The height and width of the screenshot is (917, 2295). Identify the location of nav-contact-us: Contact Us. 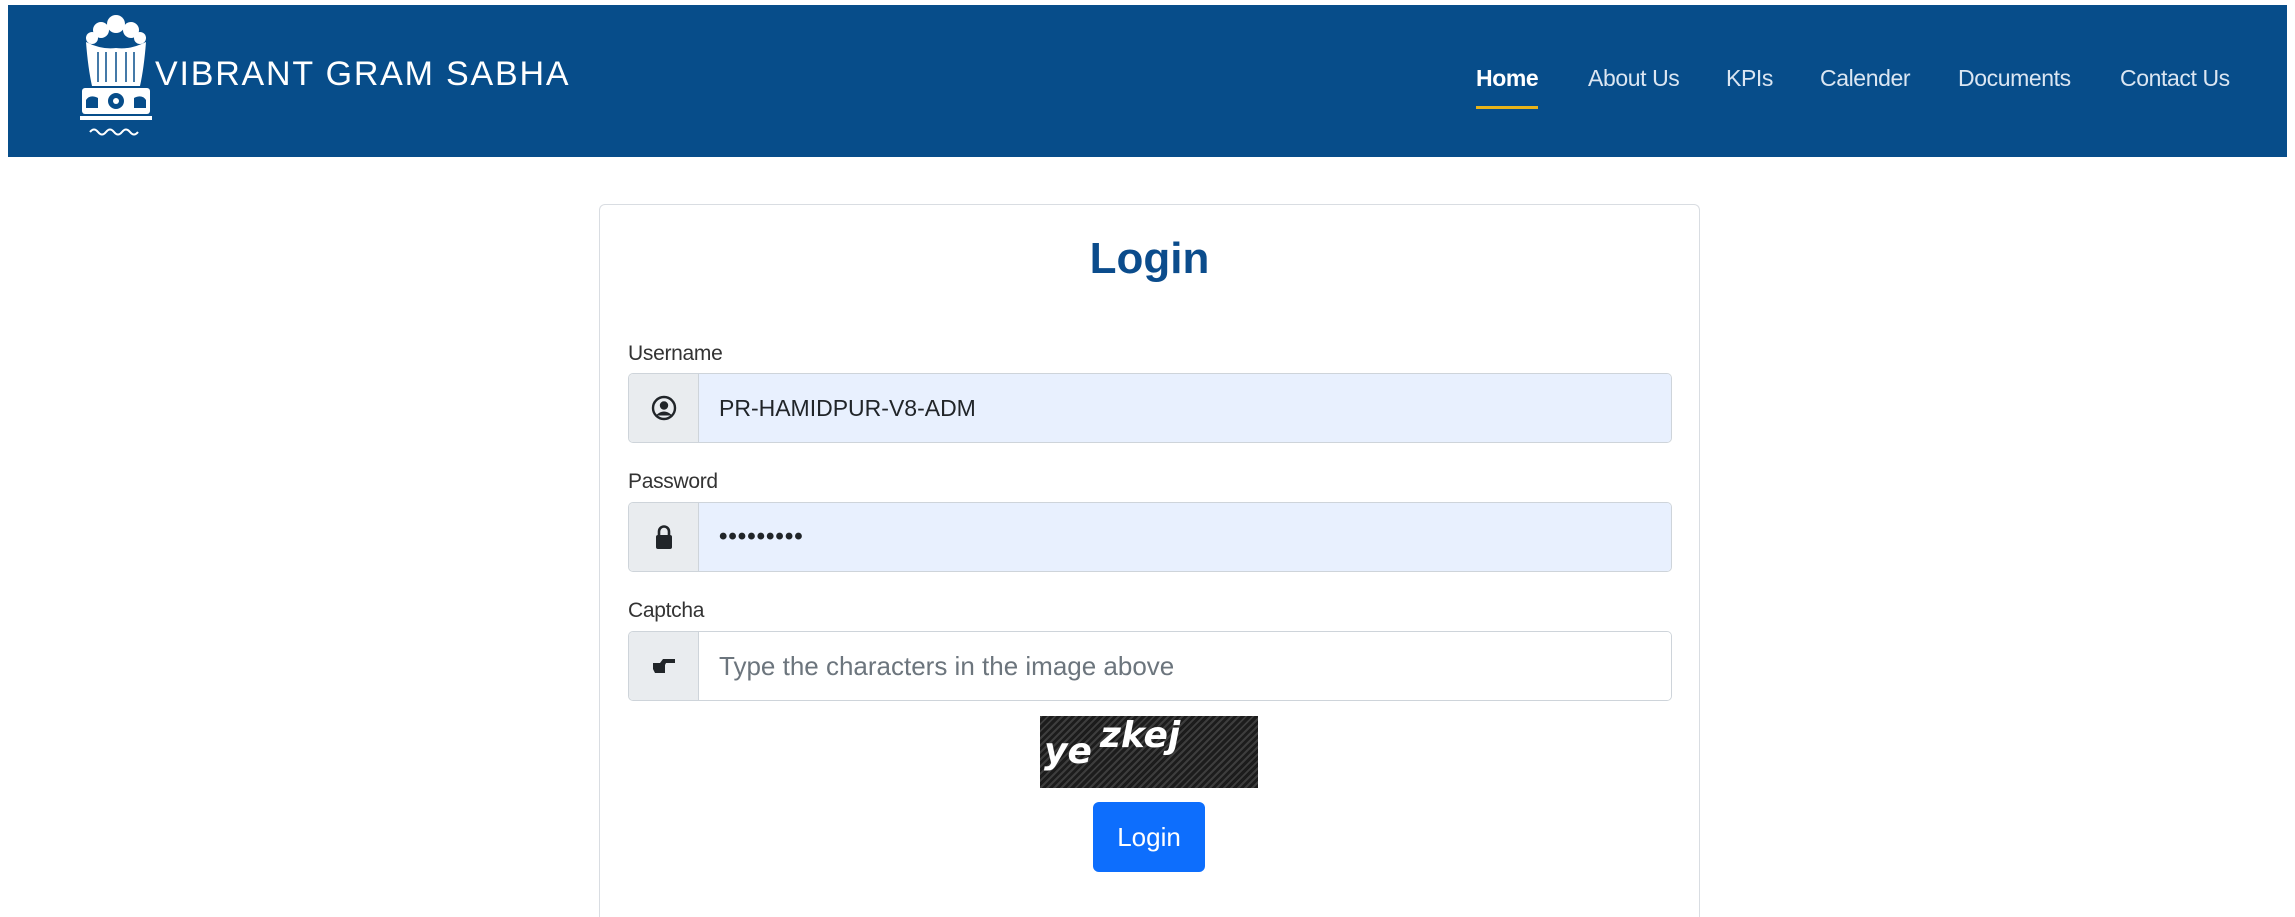
(2175, 78).